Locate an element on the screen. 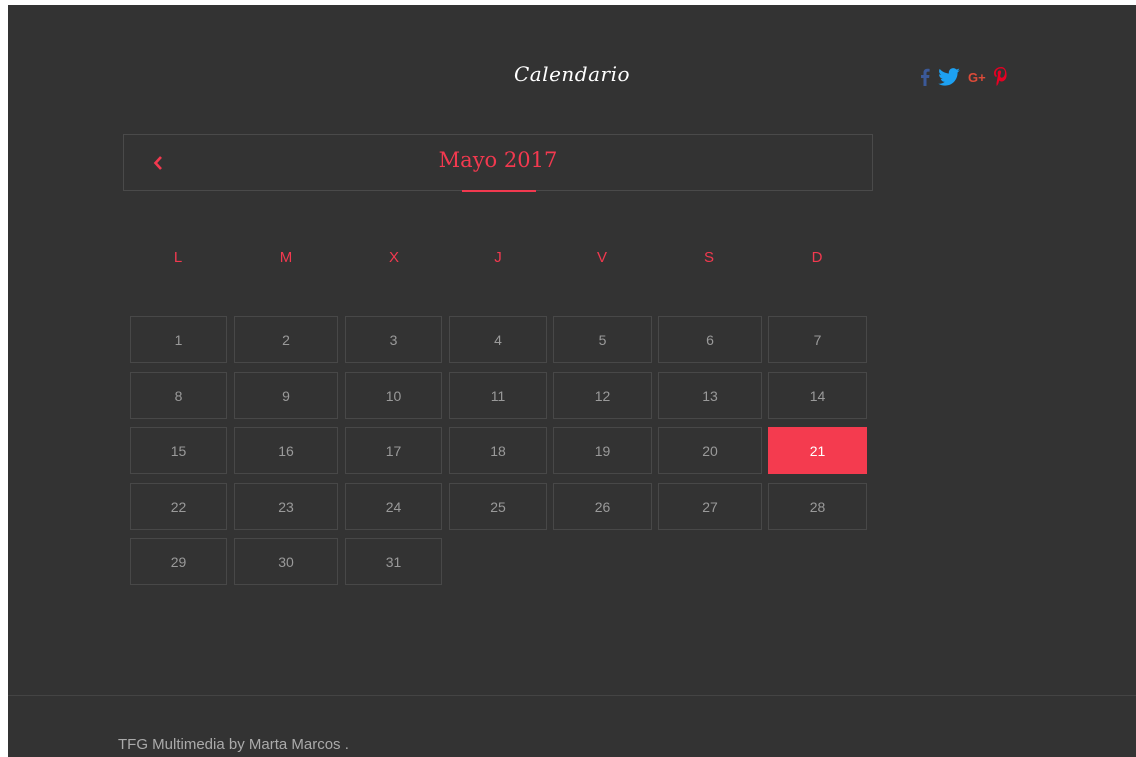 Image resolution: width=1136 pixels, height=757 pixels. day-cell: 31 is located at coordinates (393, 561).